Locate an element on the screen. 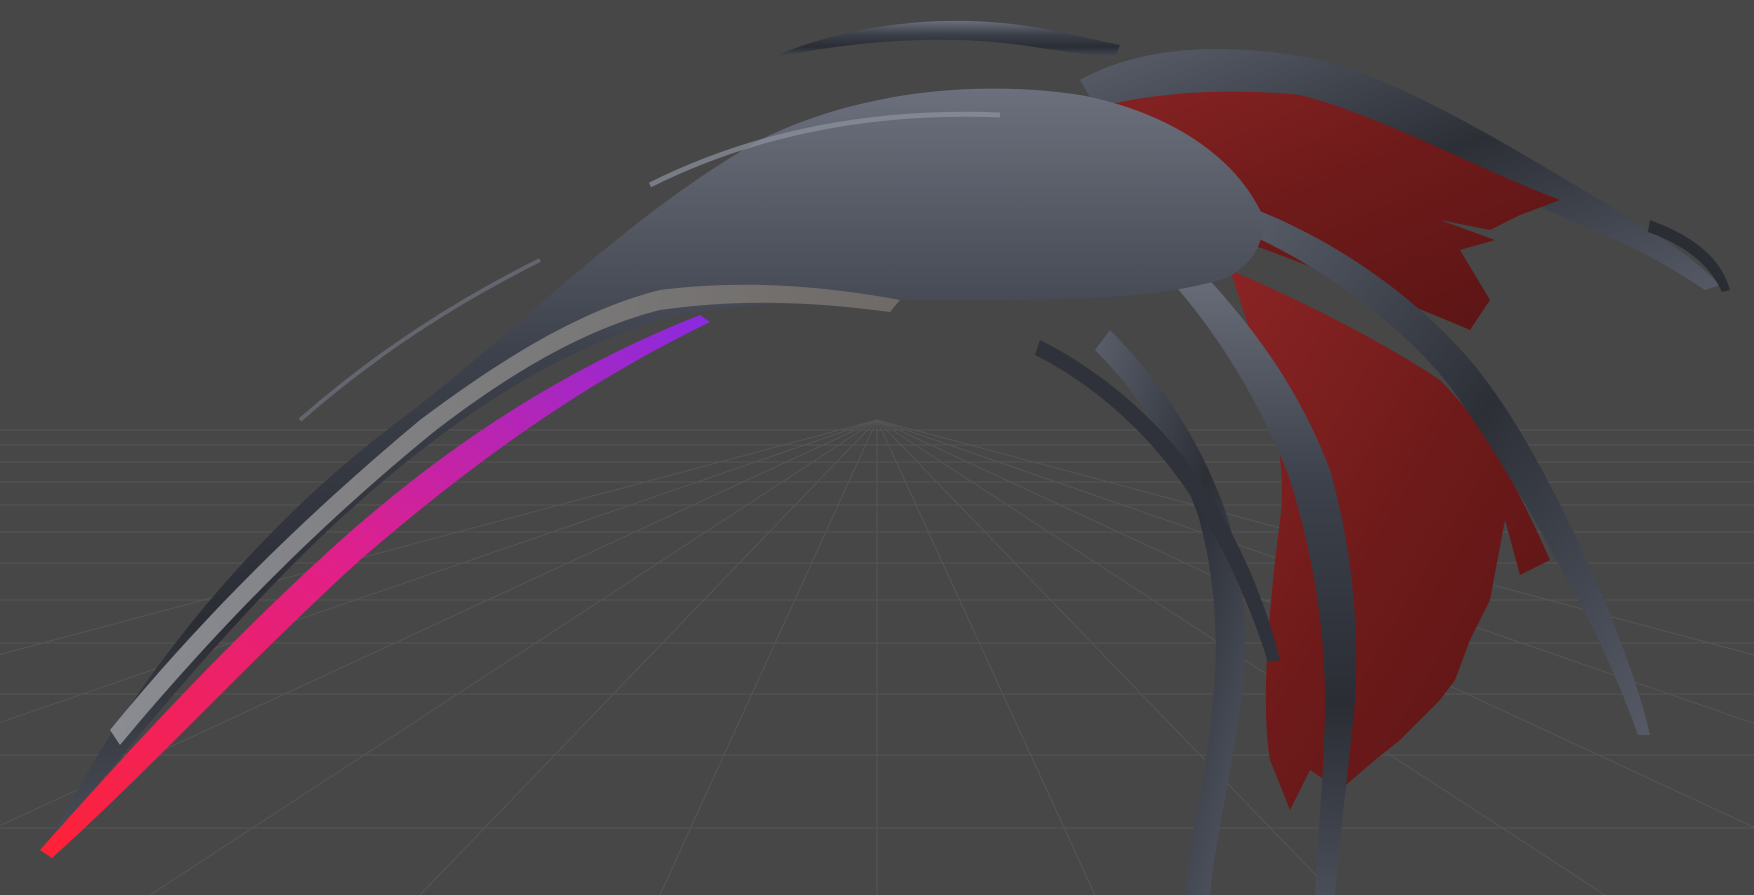 The image size is (1754, 895). top-spike is located at coordinates (945, 39).